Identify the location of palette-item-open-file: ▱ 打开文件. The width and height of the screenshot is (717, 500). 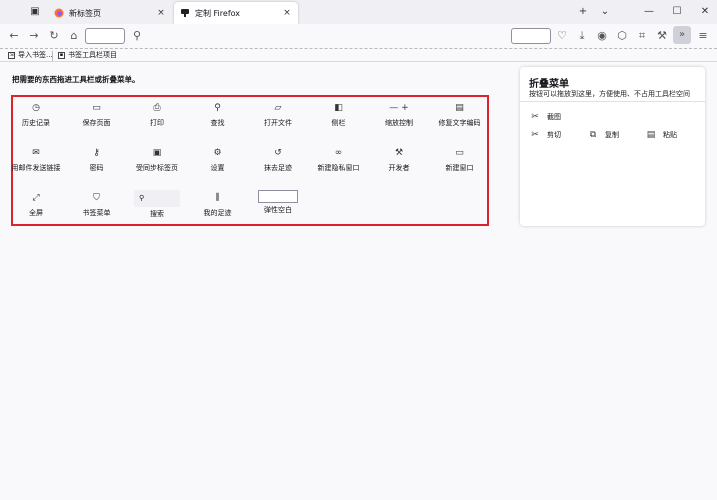
(278, 120).